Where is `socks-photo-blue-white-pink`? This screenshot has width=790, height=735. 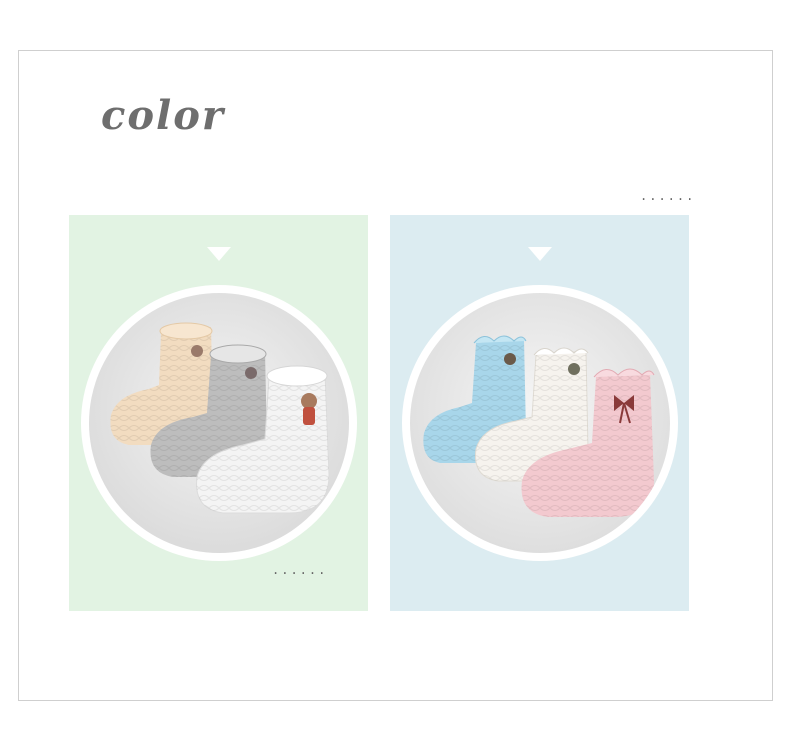 socks-photo-blue-white-pink is located at coordinates (539, 423).